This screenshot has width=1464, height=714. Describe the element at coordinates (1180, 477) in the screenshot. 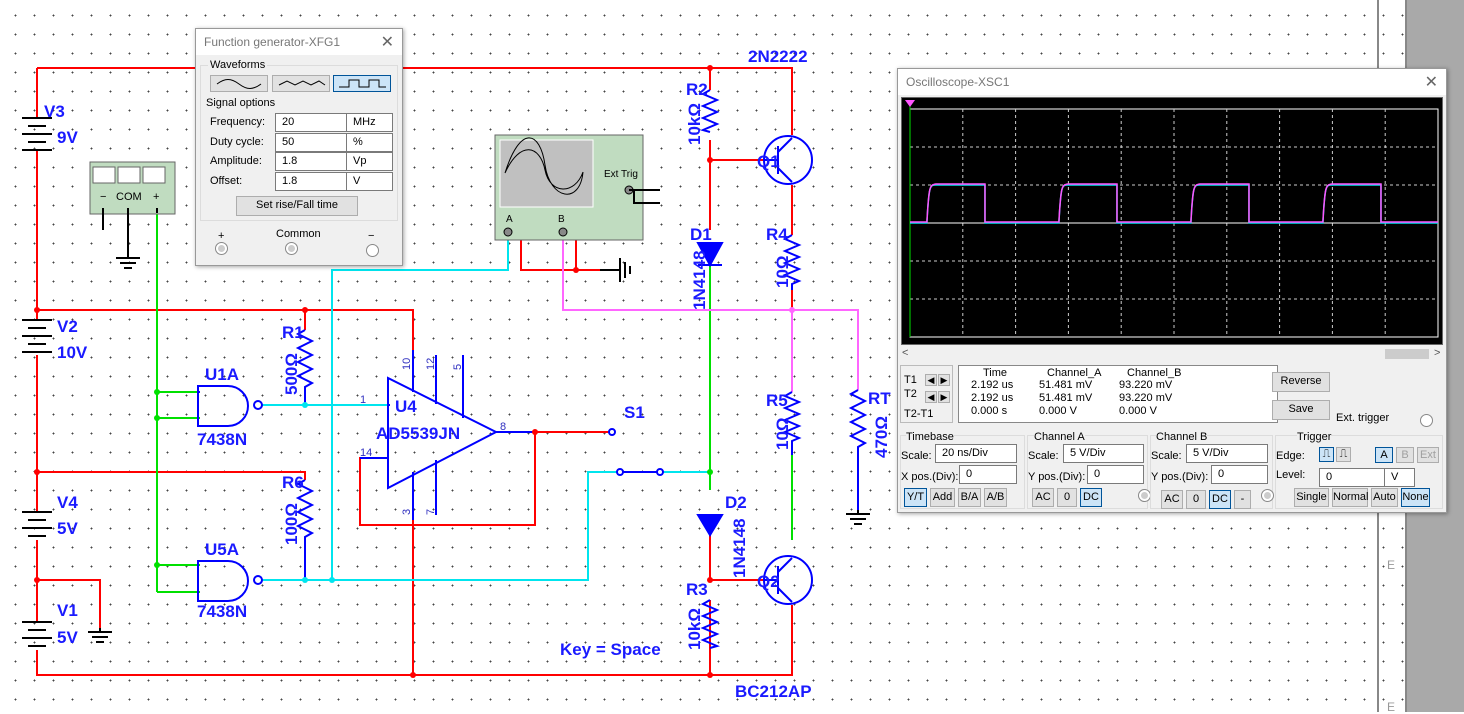

I see `channel-b-ypos-label: Y pos.(Div):` at that location.